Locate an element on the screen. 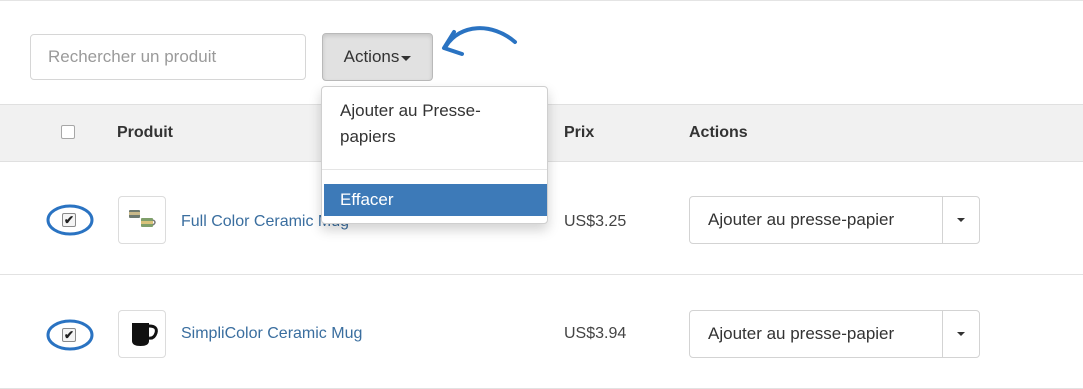 The image size is (1083, 389). search-input is located at coordinates (168, 57).